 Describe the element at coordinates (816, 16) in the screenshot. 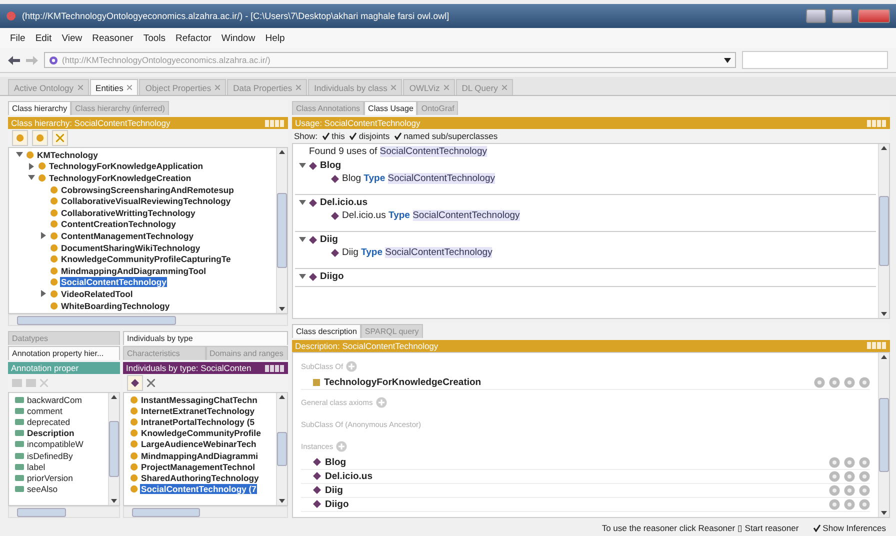

I see `minimize-button` at that location.